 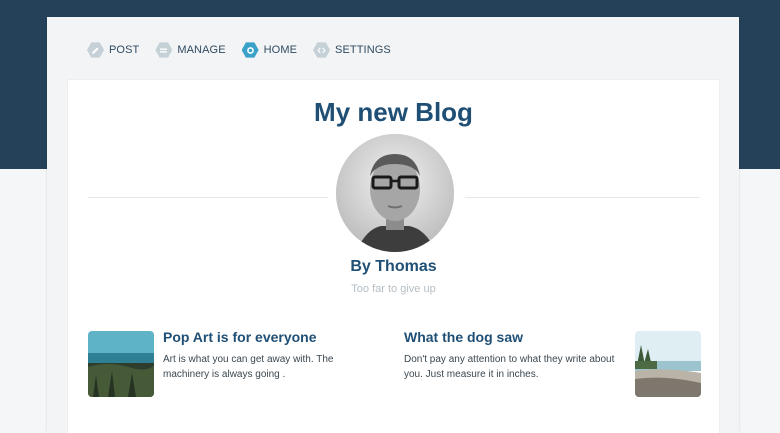 I want to click on nav-item-post: POST, so click(x=113, y=50).